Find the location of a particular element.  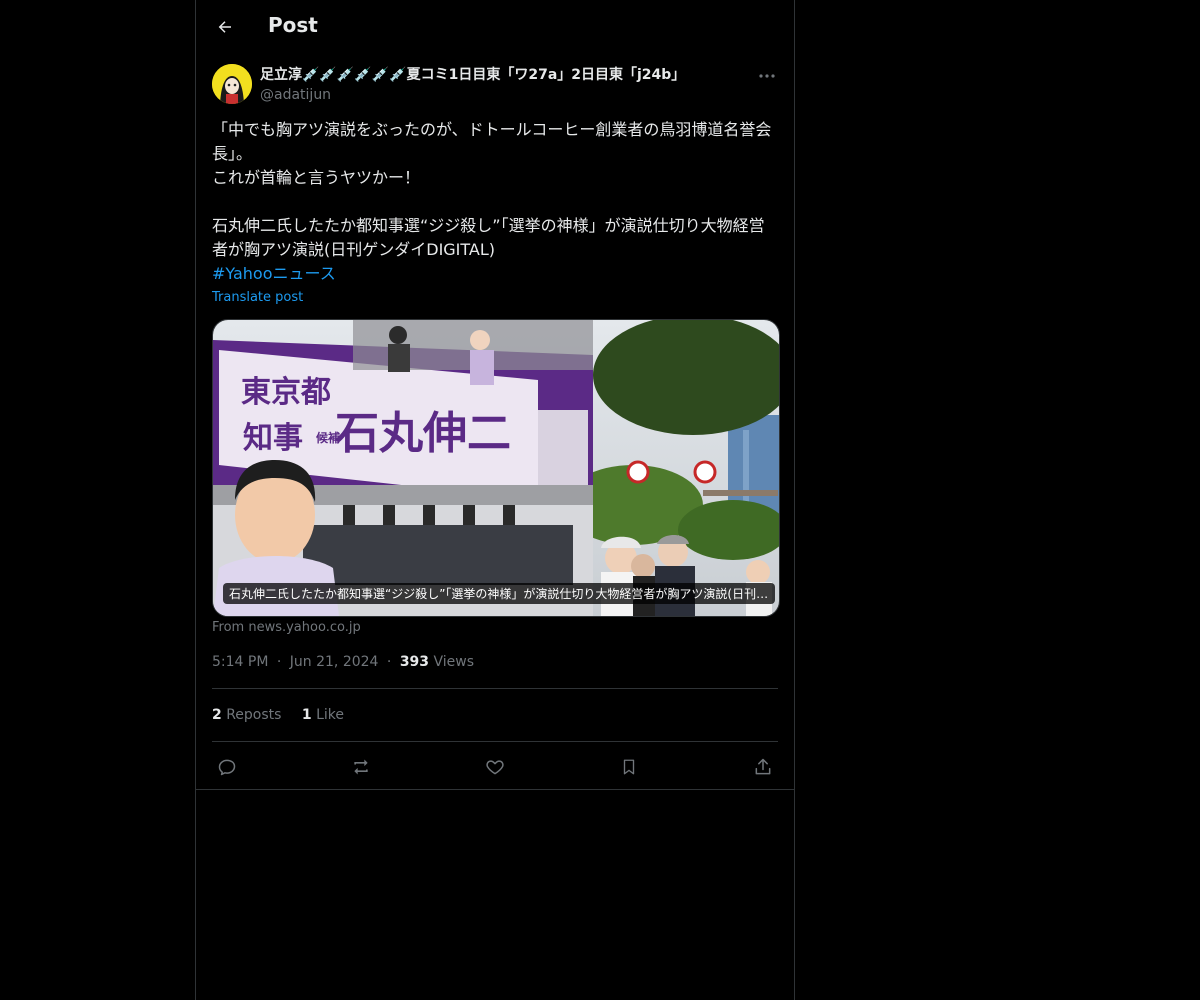

likes-stat: 1 Like is located at coordinates (323, 715).